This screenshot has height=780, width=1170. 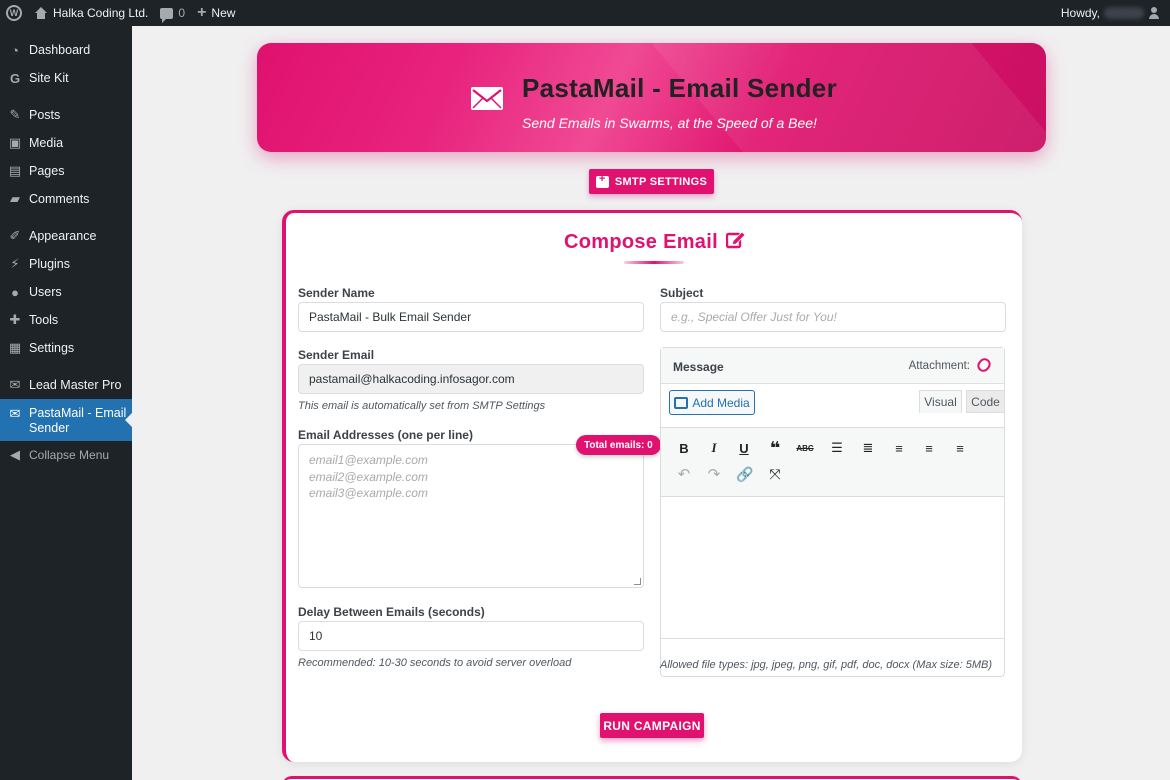 What do you see at coordinates (471, 379) in the screenshot?
I see `sender-email-input: pastamail@halkacoding.infosagor.com` at bounding box center [471, 379].